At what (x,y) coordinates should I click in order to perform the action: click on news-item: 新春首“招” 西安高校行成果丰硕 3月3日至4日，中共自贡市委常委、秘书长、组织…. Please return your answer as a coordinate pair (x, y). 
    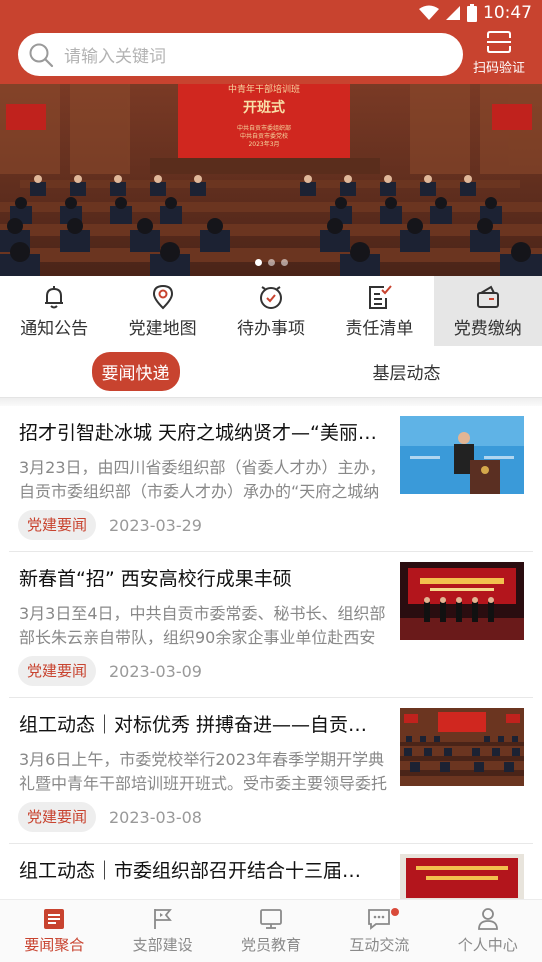
    Looking at the image, I should click on (271, 625).